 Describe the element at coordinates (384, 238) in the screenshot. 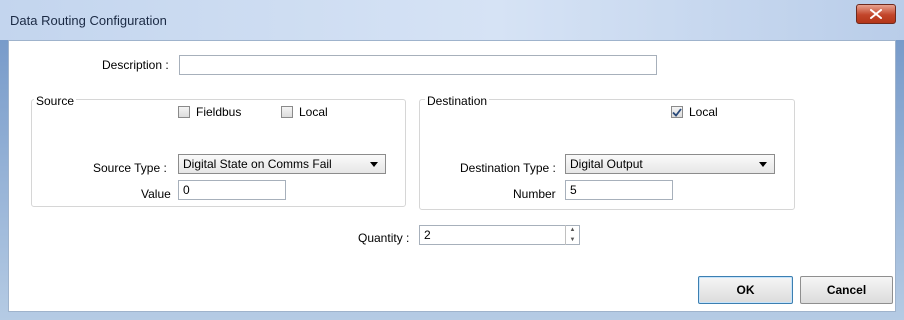

I see `quantity-label: Quantity :` at that location.